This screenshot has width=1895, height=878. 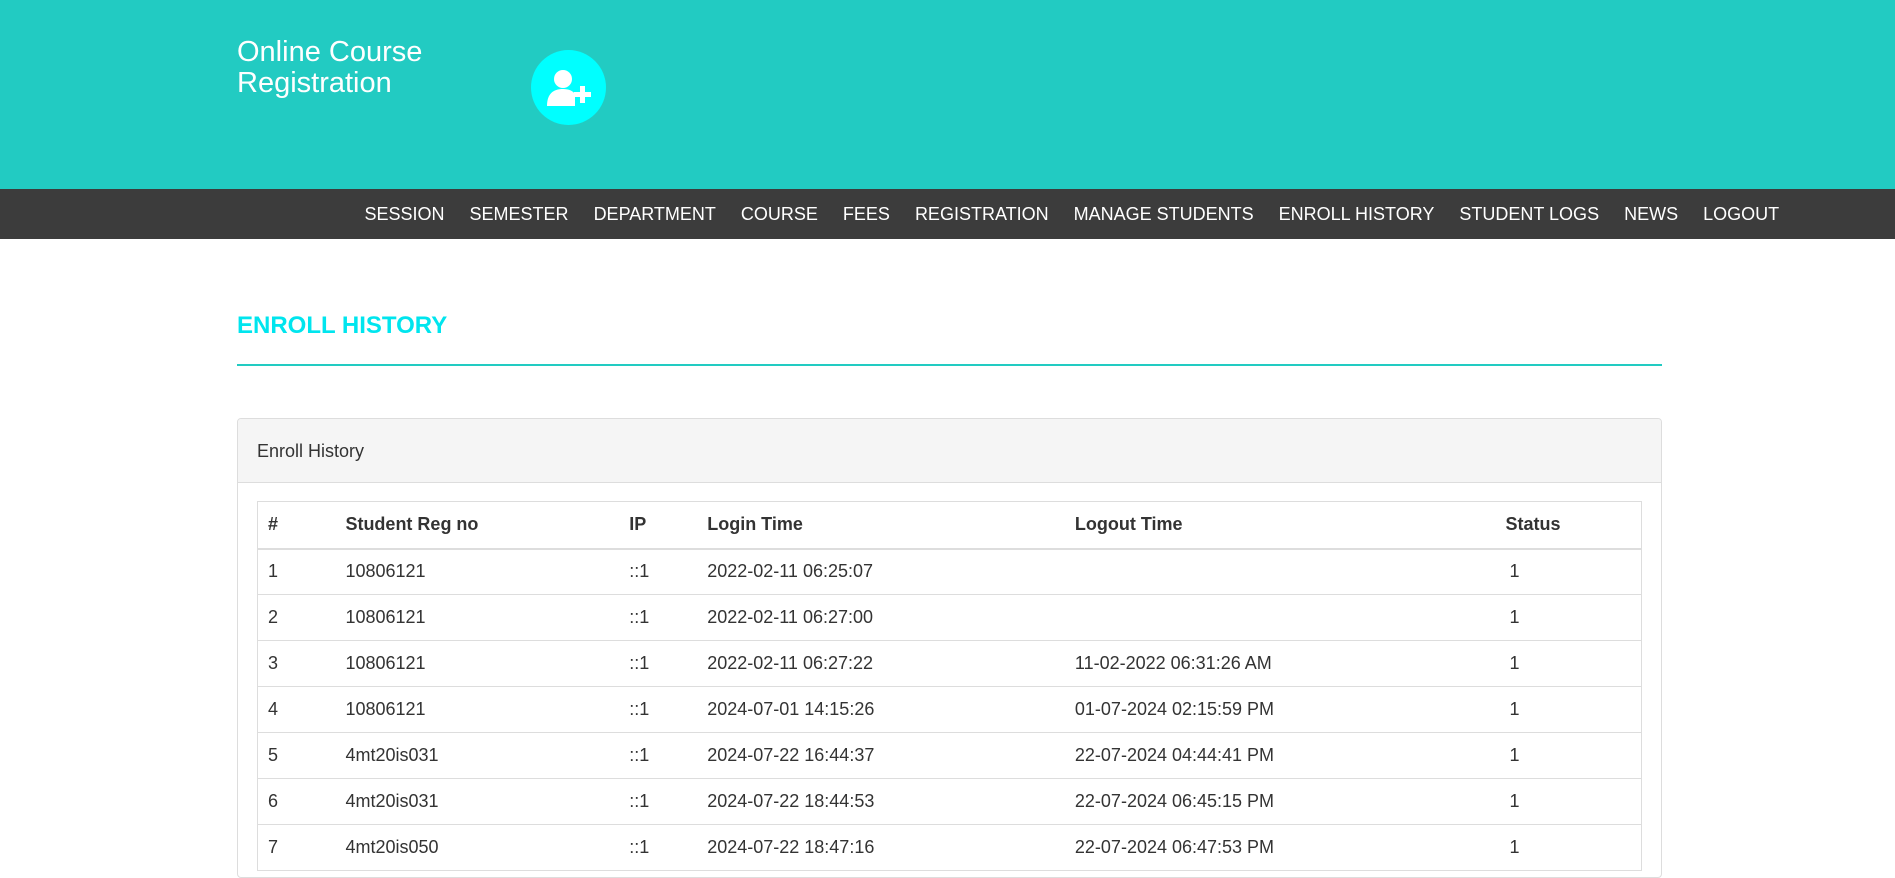 What do you see at coordinates (296, 755) in the screenshot?
I see `cell-number: 5` at bounding box center [296, 755].